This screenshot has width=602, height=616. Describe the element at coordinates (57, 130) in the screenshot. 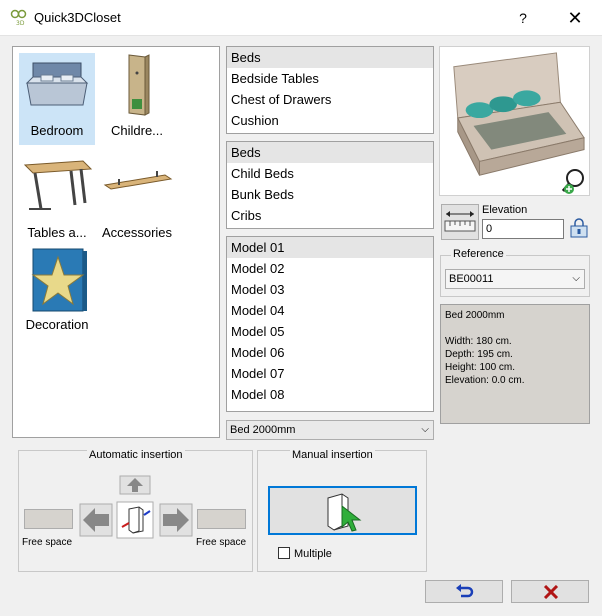

I see `category-label: Bedroom` at that location.